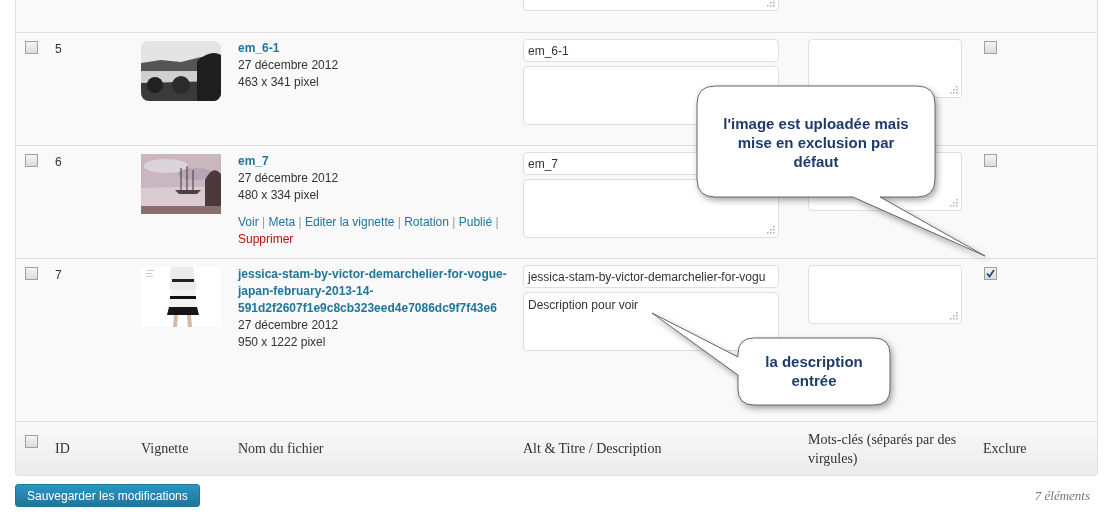 The height and width of the screenshot is (526, 1111). What do you see at coordinates (373, 291) in the screenshot?
I see `file-name-link: jessica-stam-by-victor-demarchelier-for-vogue-japan-february-2013-14-591d2f2607f1e9c8cb323eed4e7086dc9f7f43e6` at bounding box center [373, 291].